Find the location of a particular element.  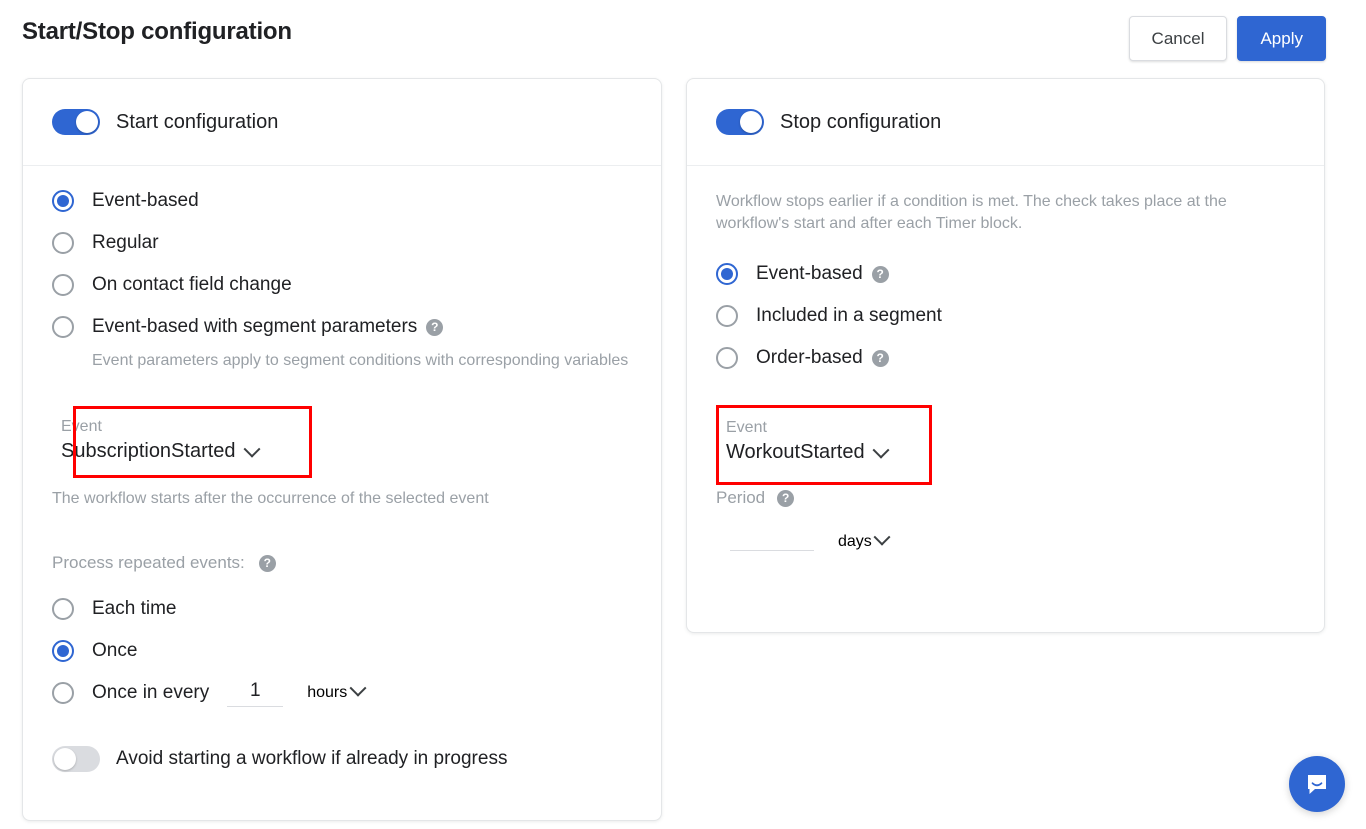

radio-label-event-based-segment-params: Event-based with segment parameters ? is located at coordinates (268, 327).